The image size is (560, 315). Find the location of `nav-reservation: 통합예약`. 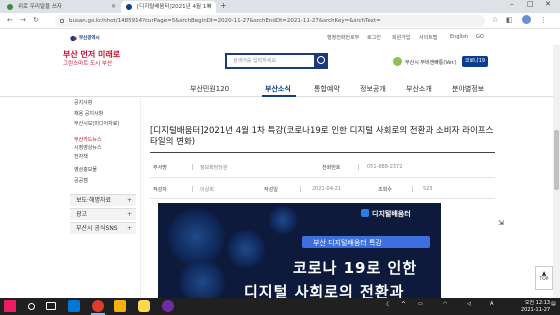

nav-reservation: 통합예약 is located at coordinates (327, 89).